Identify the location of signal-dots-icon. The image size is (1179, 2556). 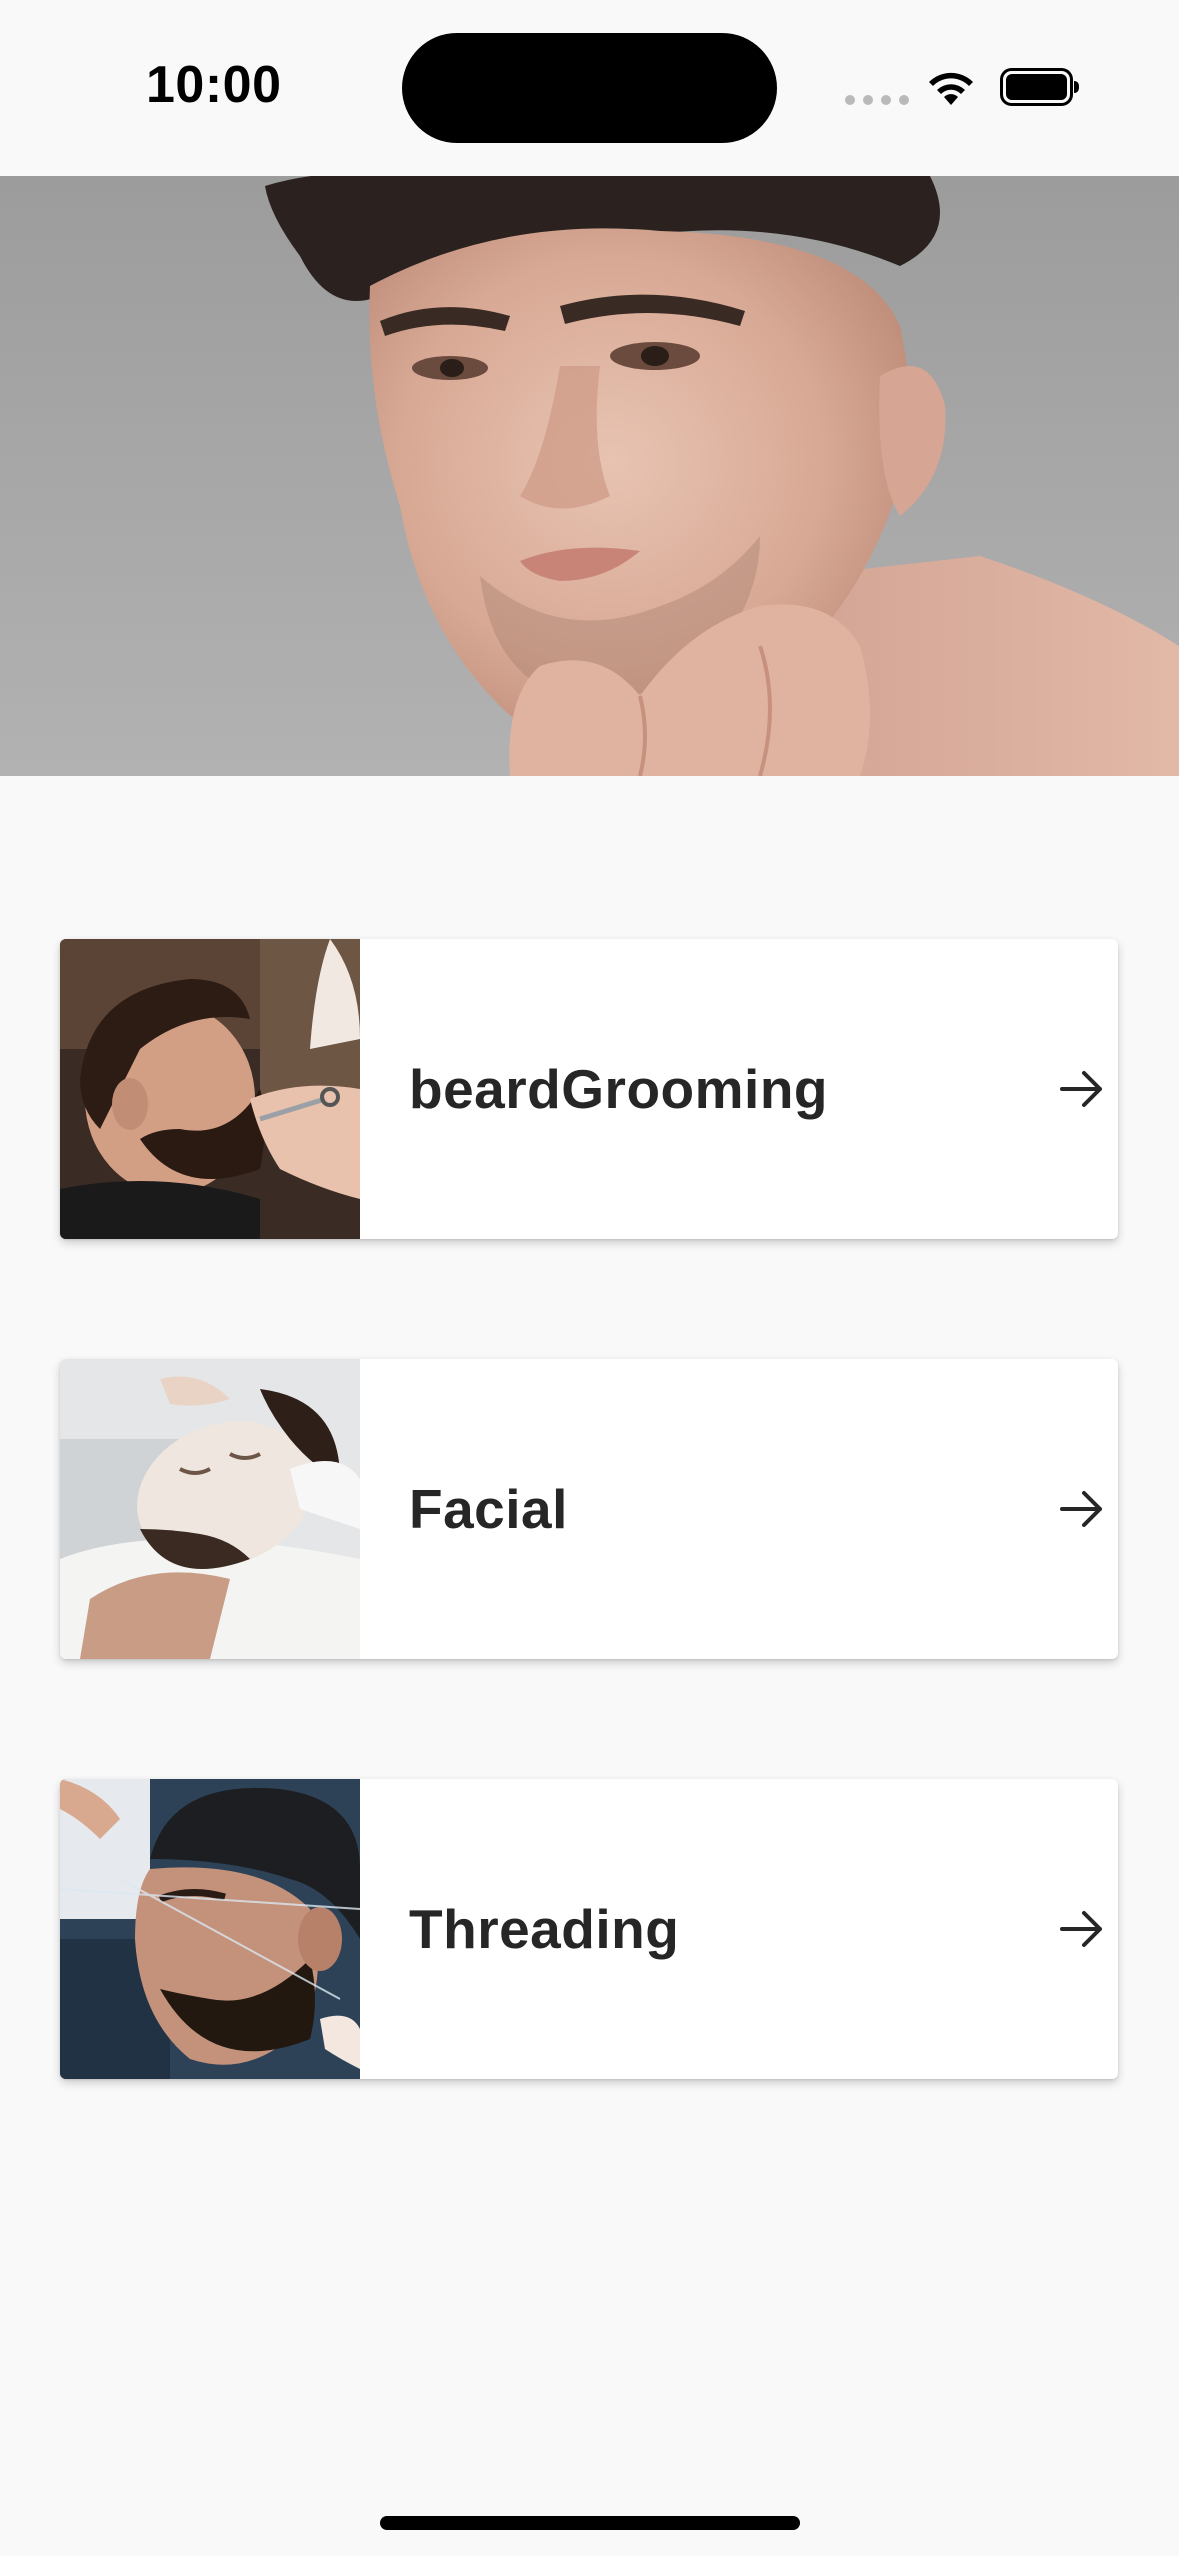
(877, 100).